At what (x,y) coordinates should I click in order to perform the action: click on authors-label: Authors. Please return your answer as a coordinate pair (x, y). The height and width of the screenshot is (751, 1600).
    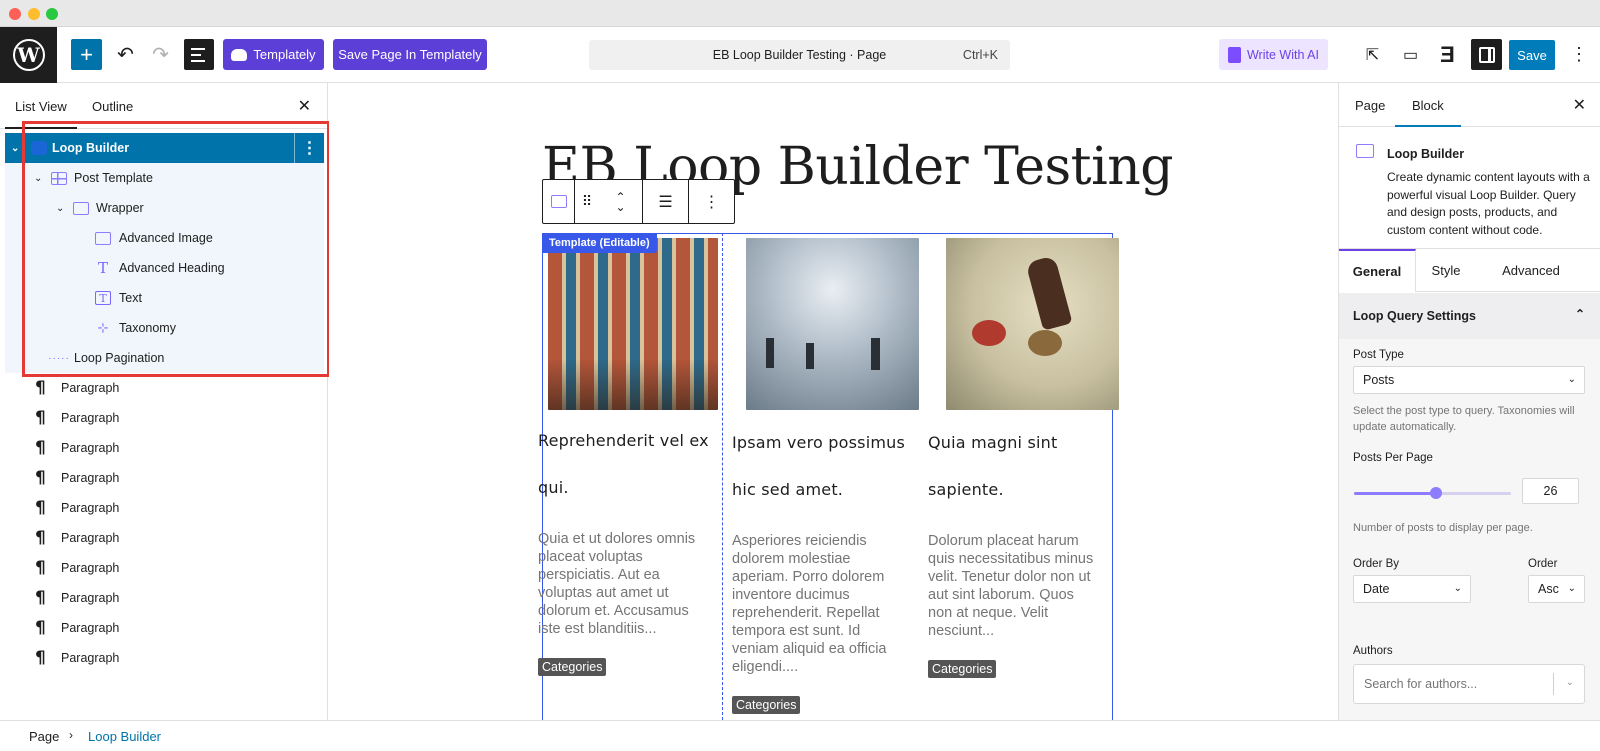
    Looking at the image, I should click on (1373, 651).